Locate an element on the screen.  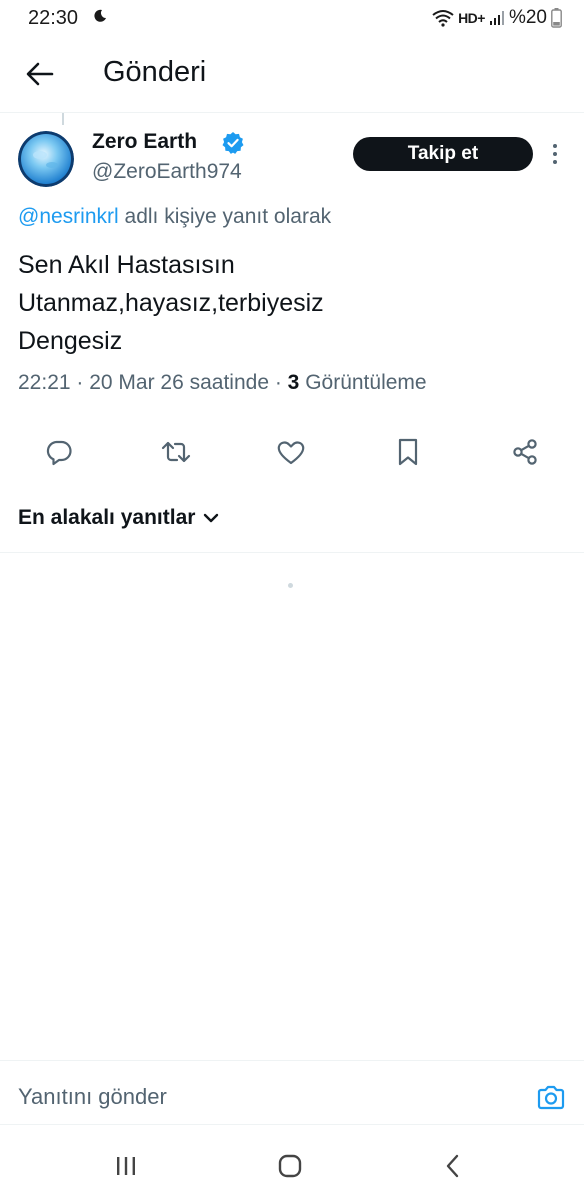
composer-bottom-divider is located at coordinates (292, 1124).